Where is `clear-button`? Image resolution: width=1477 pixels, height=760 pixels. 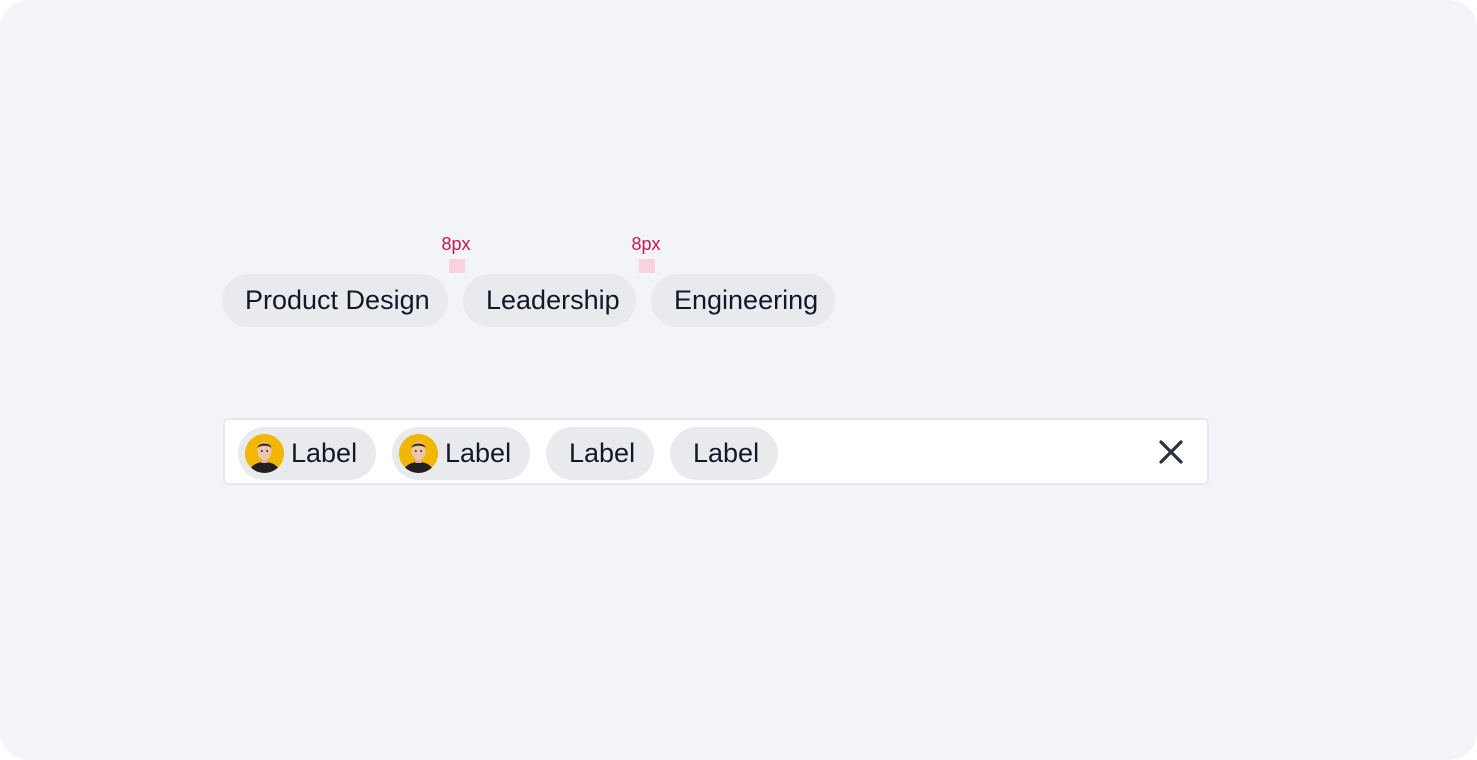 clear-button is located at coordinates (1171, 452).